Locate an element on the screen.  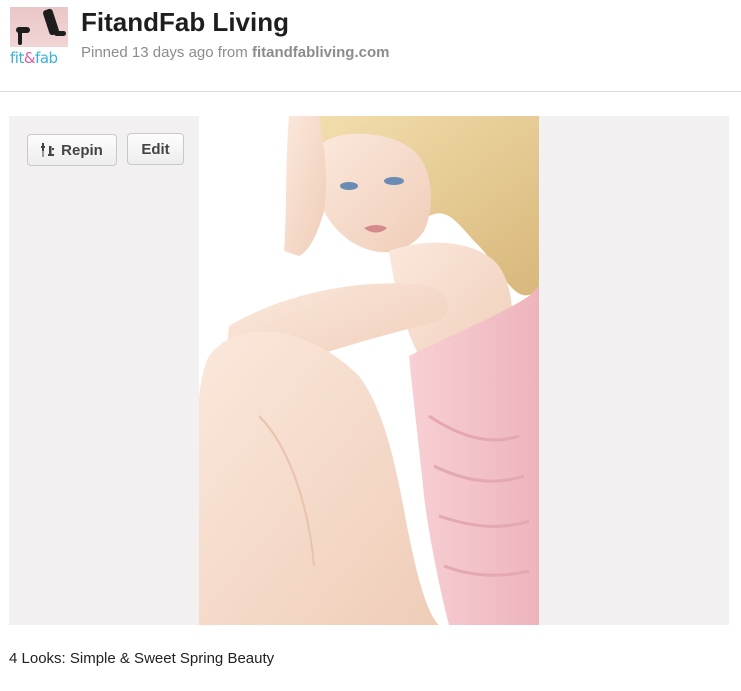
pinned-time-text: Pinned 13 days ago from is located at coordinates (166, 52).